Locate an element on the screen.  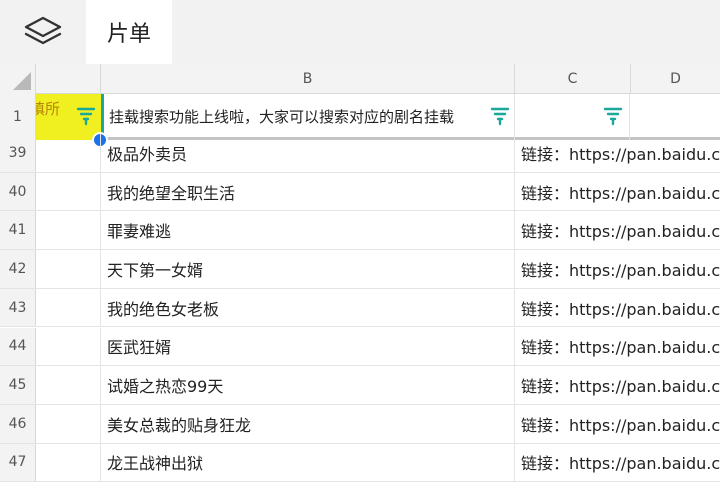
table-row: 42 天下第一女婿链接：https://pan.baidu.com is located at coordinates (360, 269).